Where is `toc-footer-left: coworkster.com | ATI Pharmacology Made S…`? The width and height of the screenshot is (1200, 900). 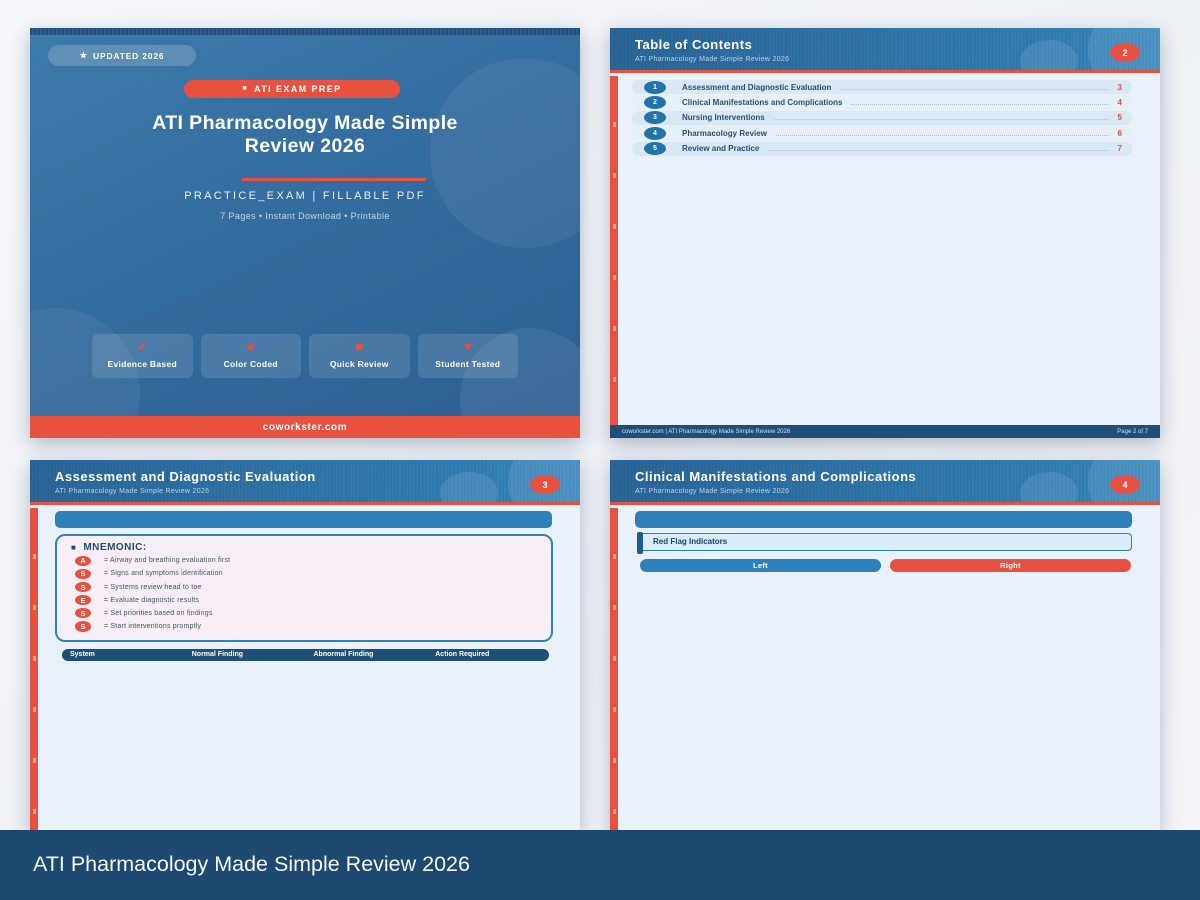
toc-footer-left: coworkster.com | ATI Pharmacology Made S… is located at coordinates (706, 431).